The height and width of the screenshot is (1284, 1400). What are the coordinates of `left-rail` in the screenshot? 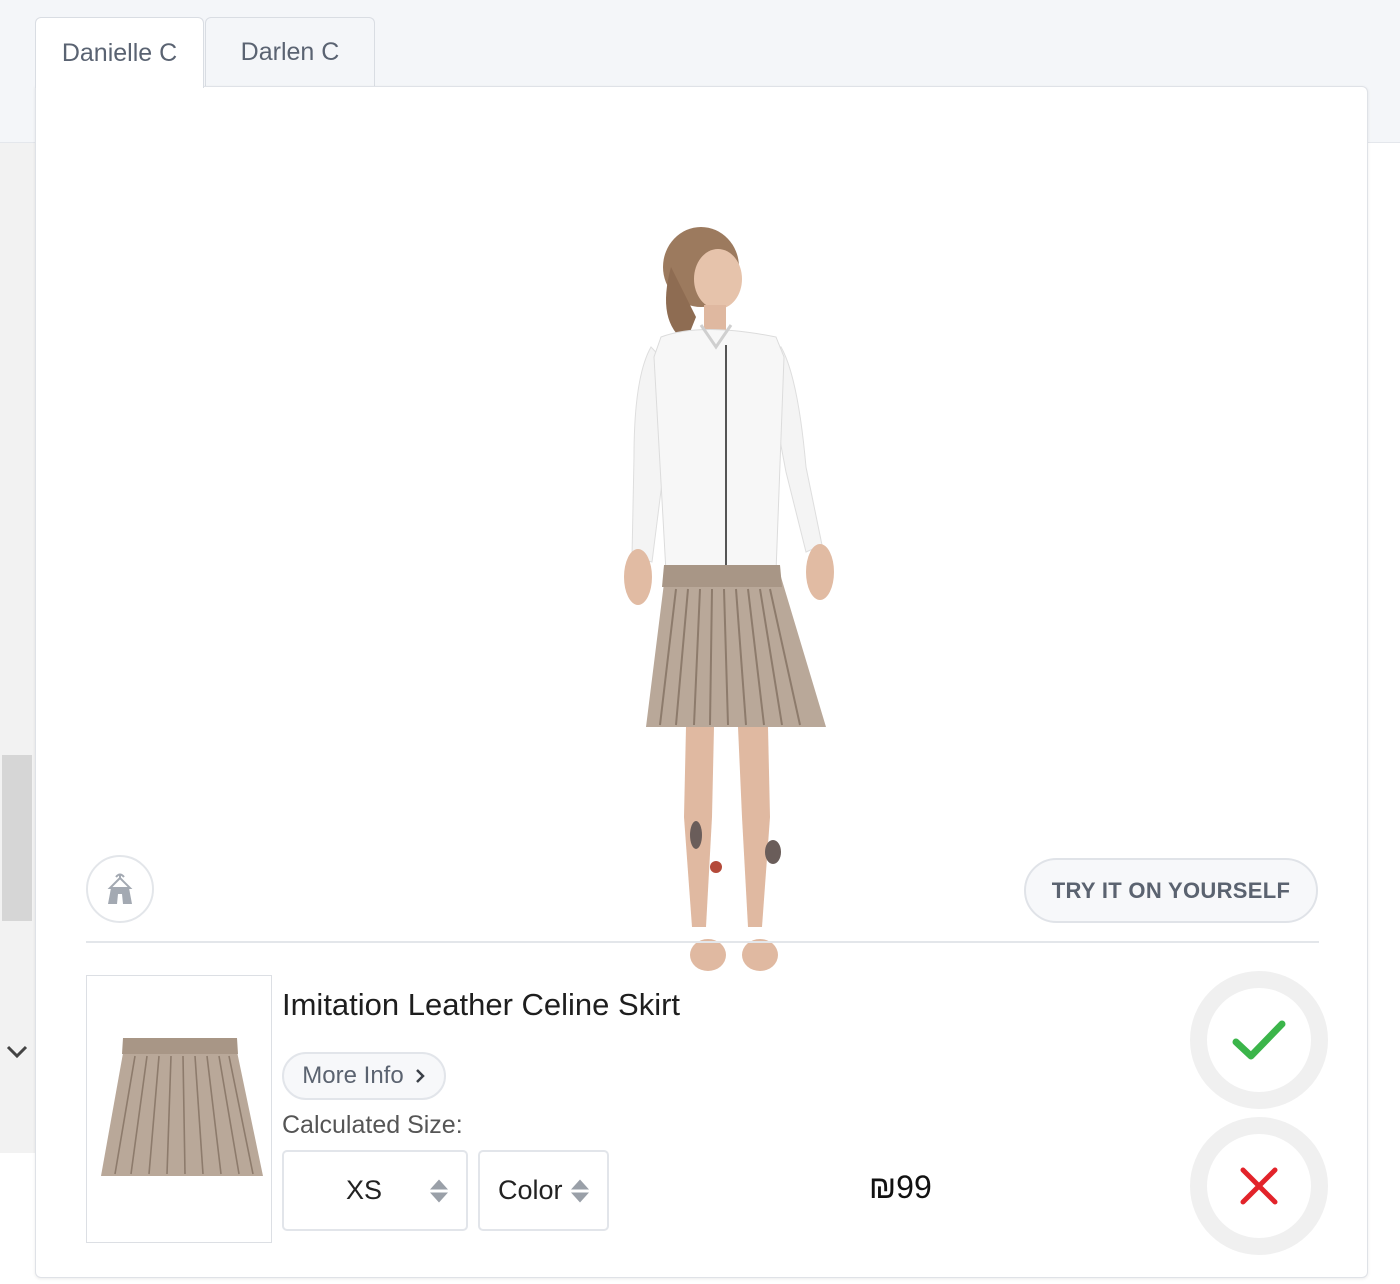 It's located at (17, 648).